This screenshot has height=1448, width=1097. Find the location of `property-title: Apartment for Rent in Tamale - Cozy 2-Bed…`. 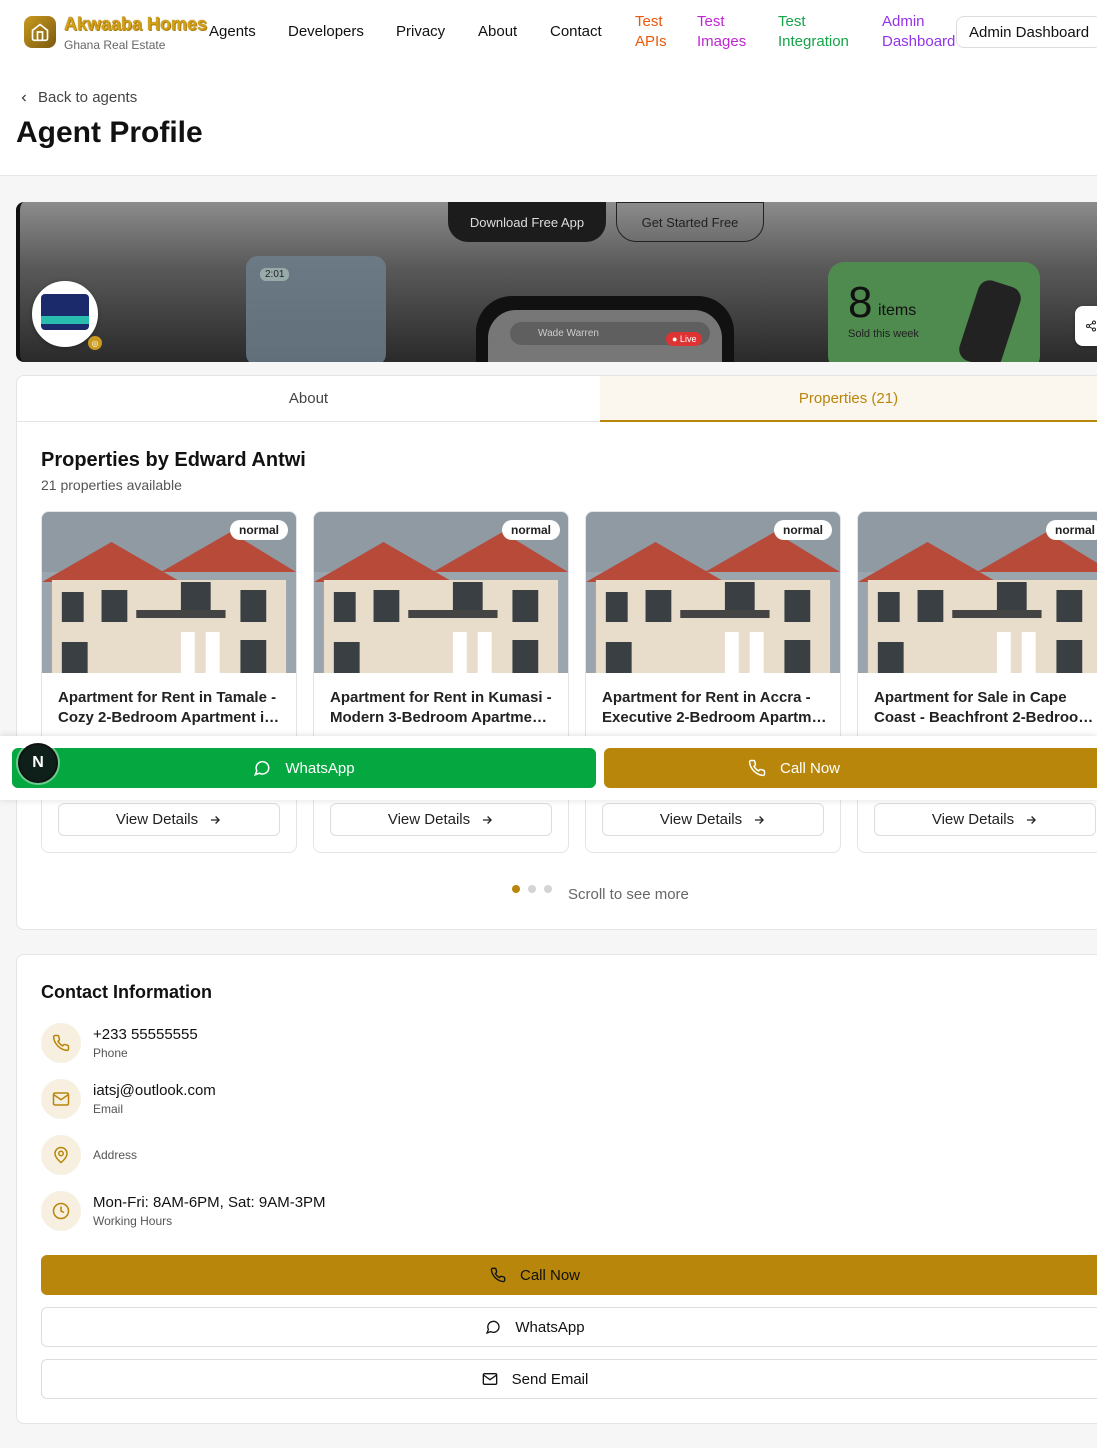

property-title: Apartment for Rent in Tamale - Cozy 2-Bed… is located at coordinates (171, 708).